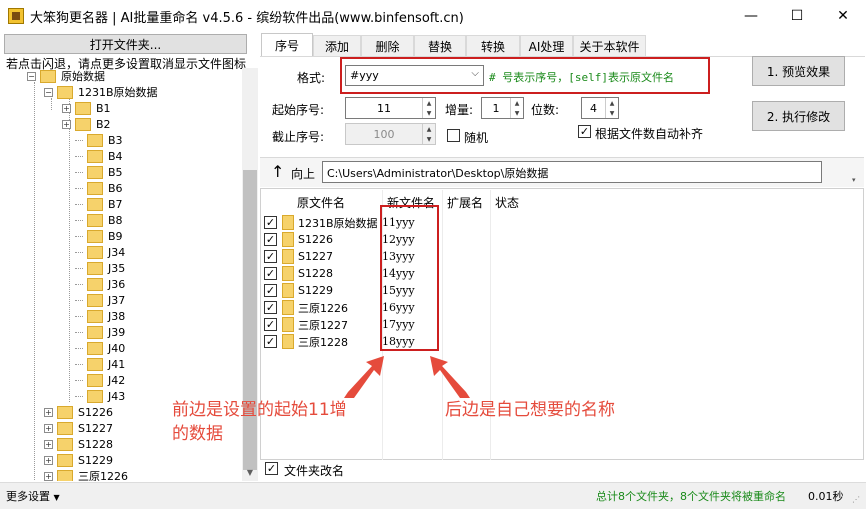 The image size is (866, 509). Describe the element at coordinates (78, 444) in the screenshot. I see `tree-node-sibling: + S1228` at that location.